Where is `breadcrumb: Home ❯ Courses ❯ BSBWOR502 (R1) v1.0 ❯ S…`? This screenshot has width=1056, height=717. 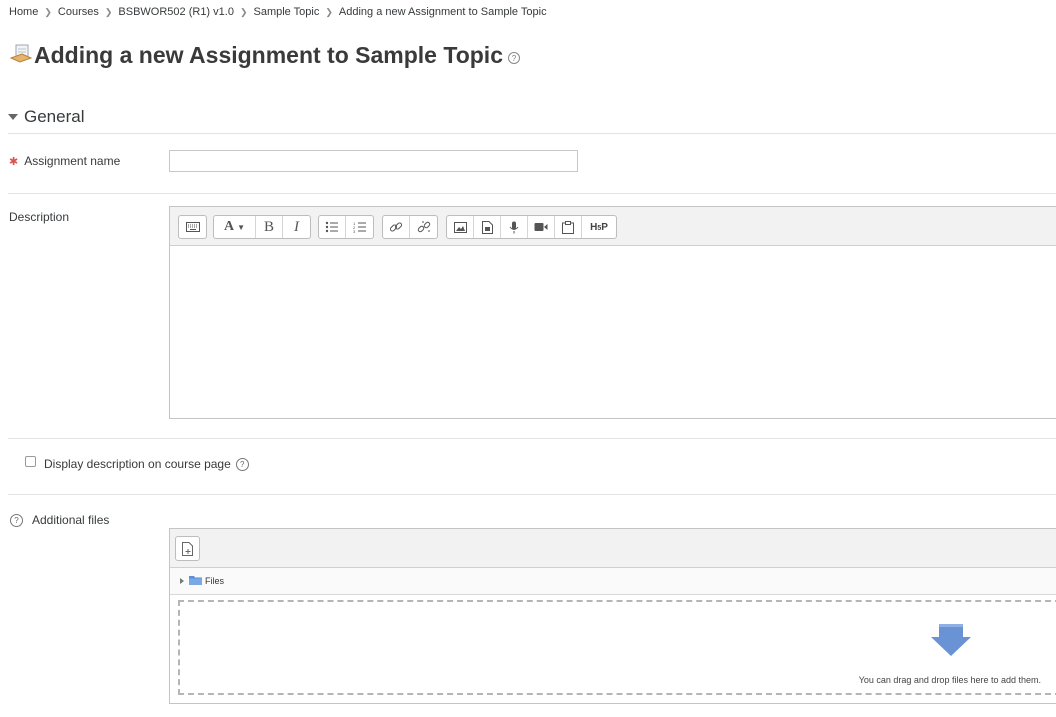
breadcrumb: Home ❯ Courses ❯ BSBWOR502 (R1) v1.0 ❯ S… is located at coordinates (278, 12).